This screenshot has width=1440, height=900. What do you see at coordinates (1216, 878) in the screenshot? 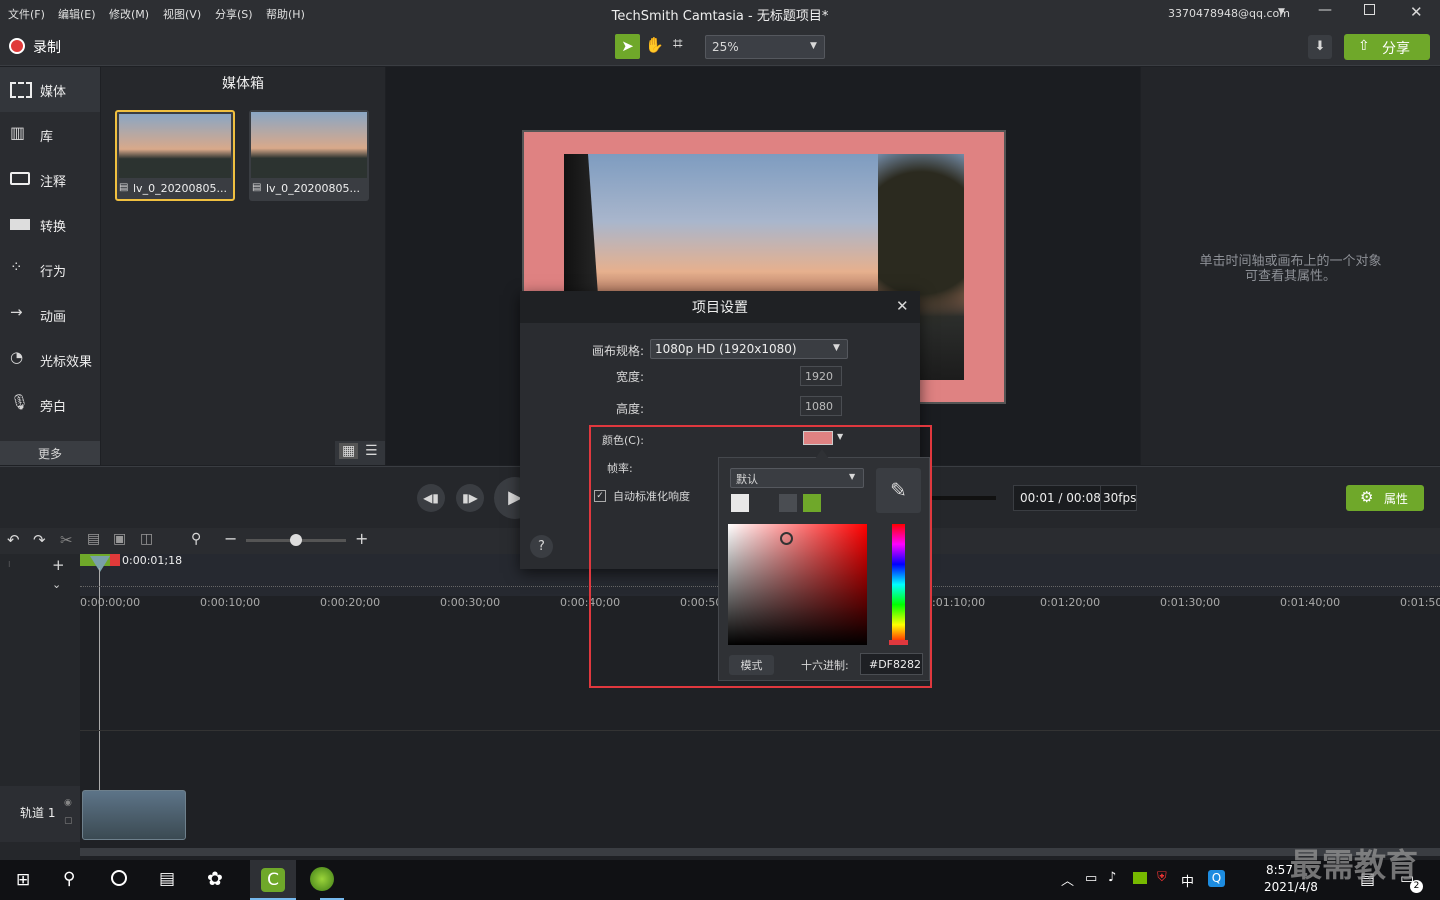
I see `qq-icon: Q` at bounding box center [1216, 878].